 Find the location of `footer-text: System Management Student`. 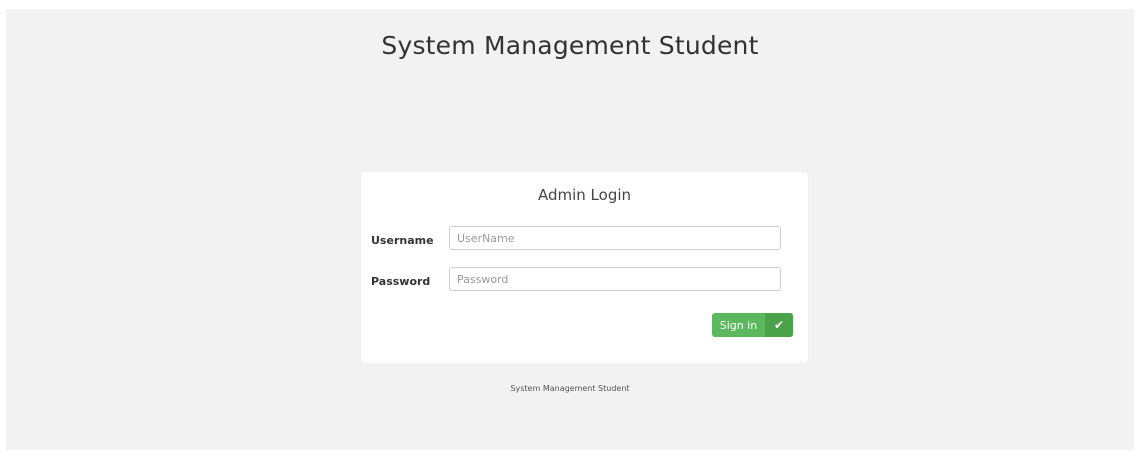

footer-text: System Management Student is located at coordinates (570, 388).